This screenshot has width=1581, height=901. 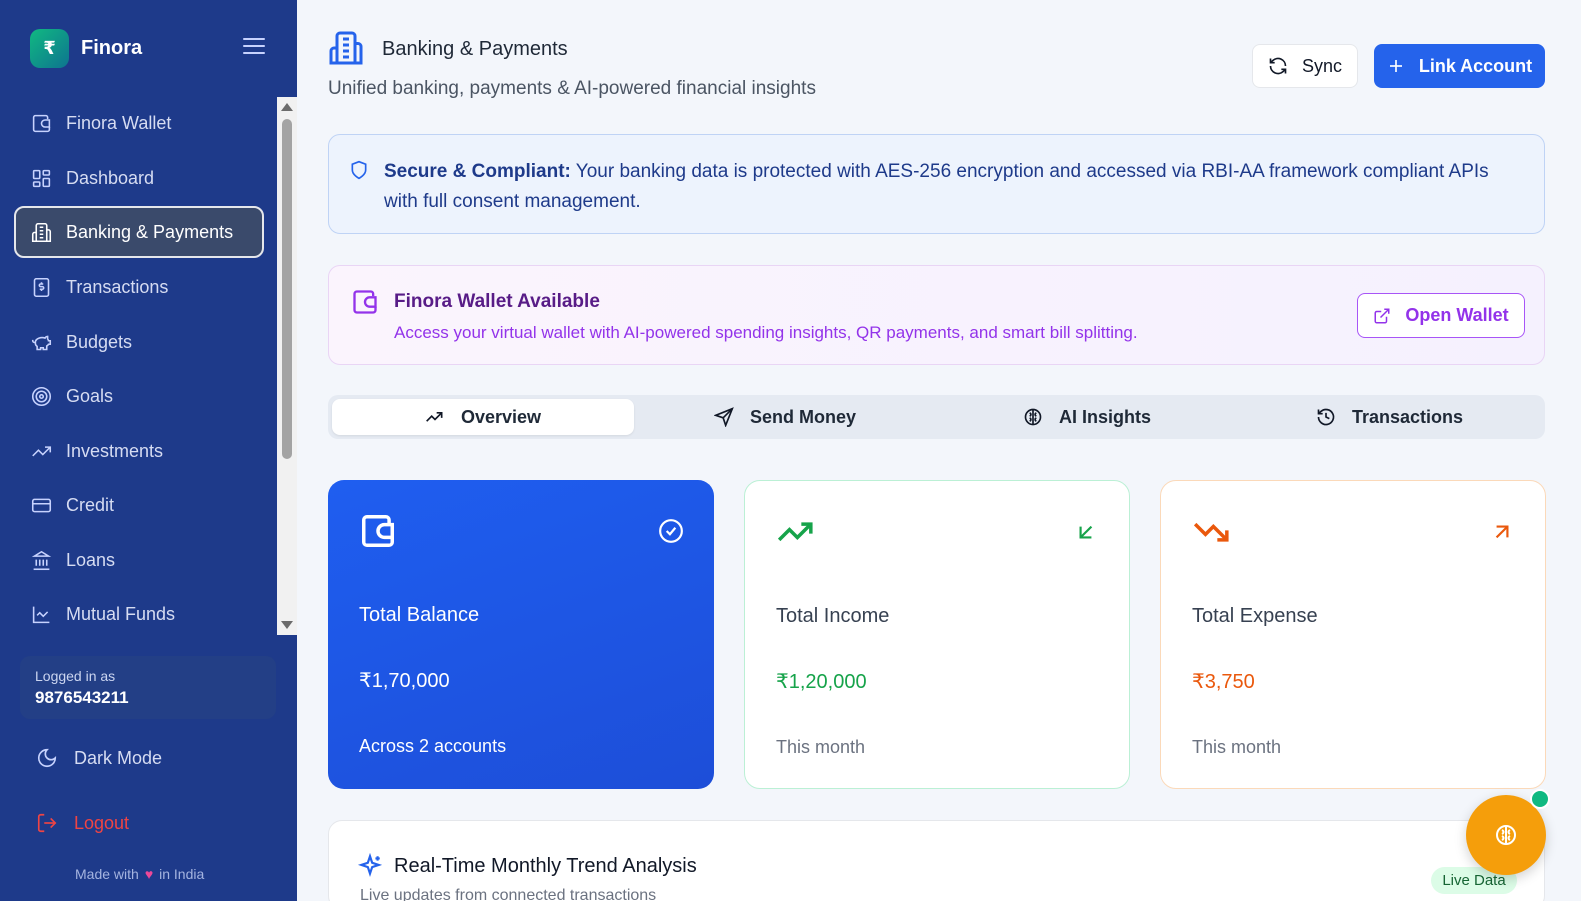 What do you see at coordinates (139, 396) in the screenshot?
I see `sidebar-item-goals: Goals` at bounding box center [139, 396].